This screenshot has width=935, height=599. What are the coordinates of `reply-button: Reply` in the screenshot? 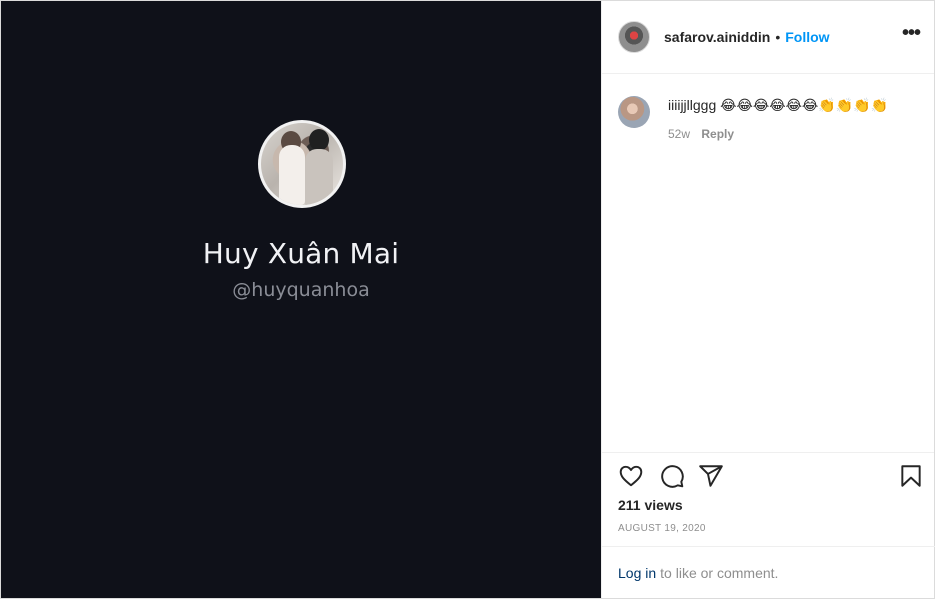 It's located at (717, 134).